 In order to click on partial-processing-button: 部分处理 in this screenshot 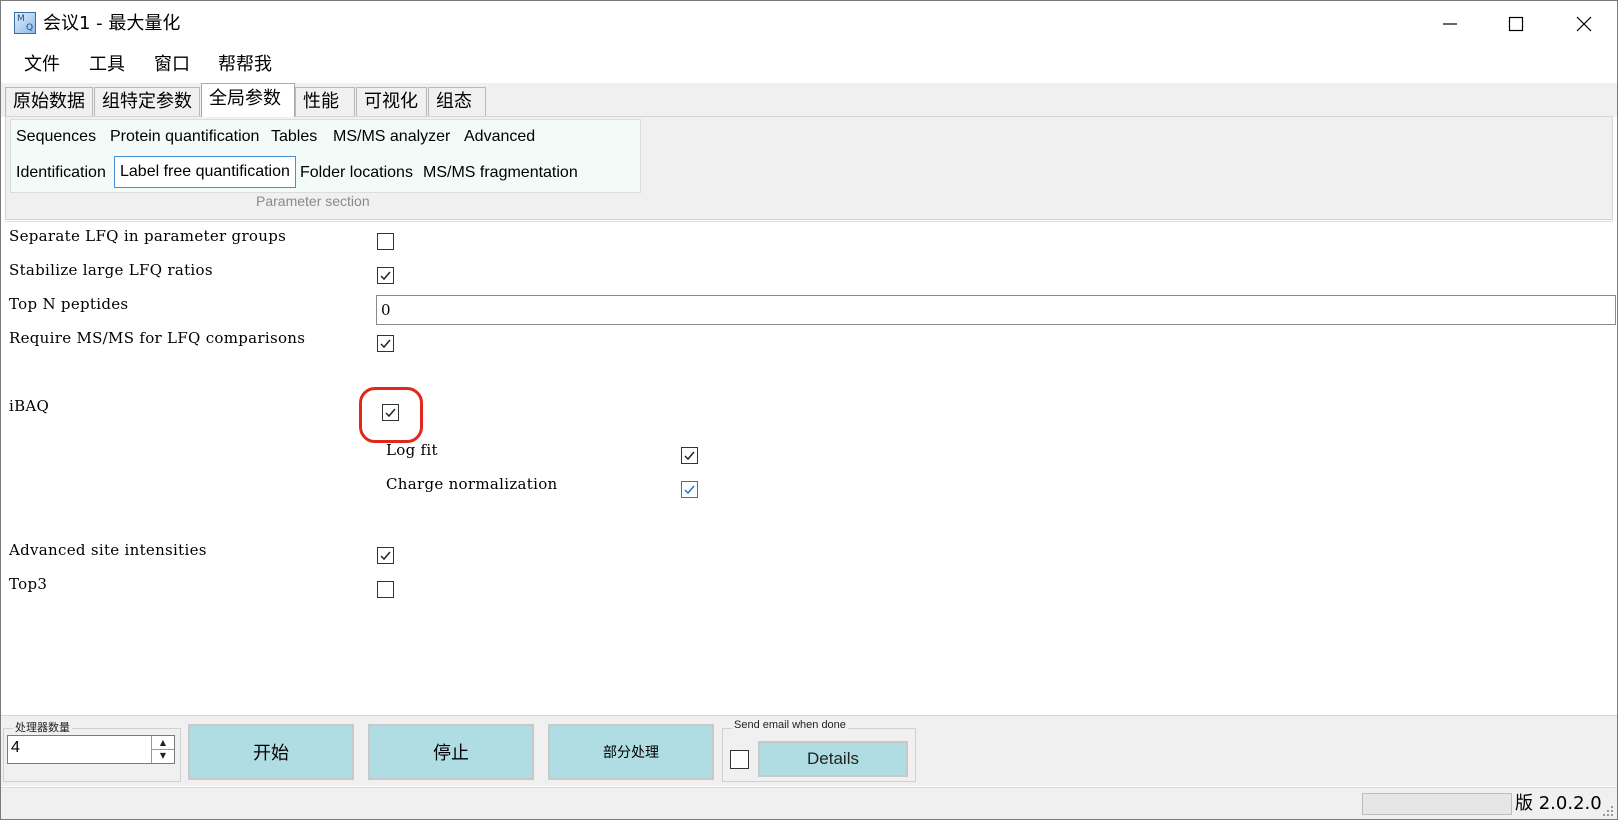, I will do `click(631, 752)`.